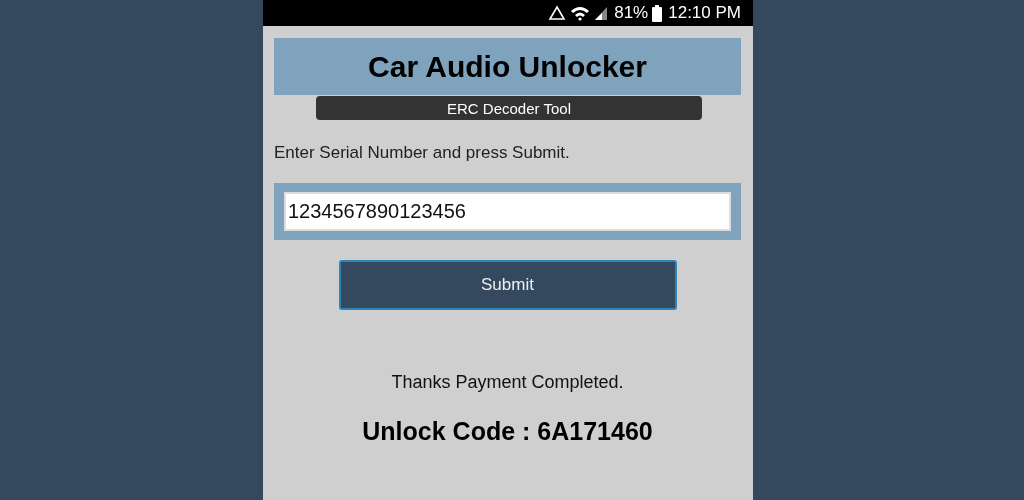  What do you see at coordinates (507, 66) in the screenshot?
I see `app-title: Car Audio Unlocker` at bounding box center [507, 66].